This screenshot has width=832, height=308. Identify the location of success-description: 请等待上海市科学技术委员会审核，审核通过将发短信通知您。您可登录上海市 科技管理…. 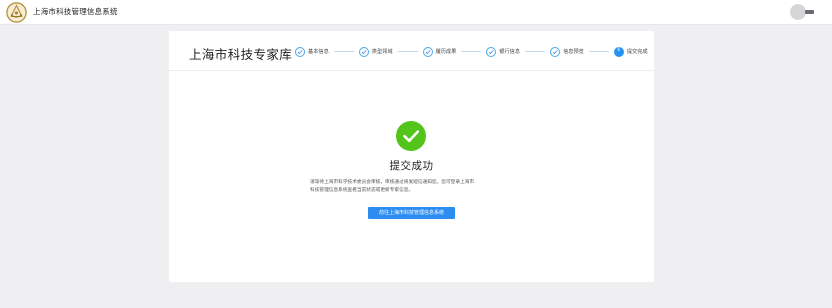
(415, 187).